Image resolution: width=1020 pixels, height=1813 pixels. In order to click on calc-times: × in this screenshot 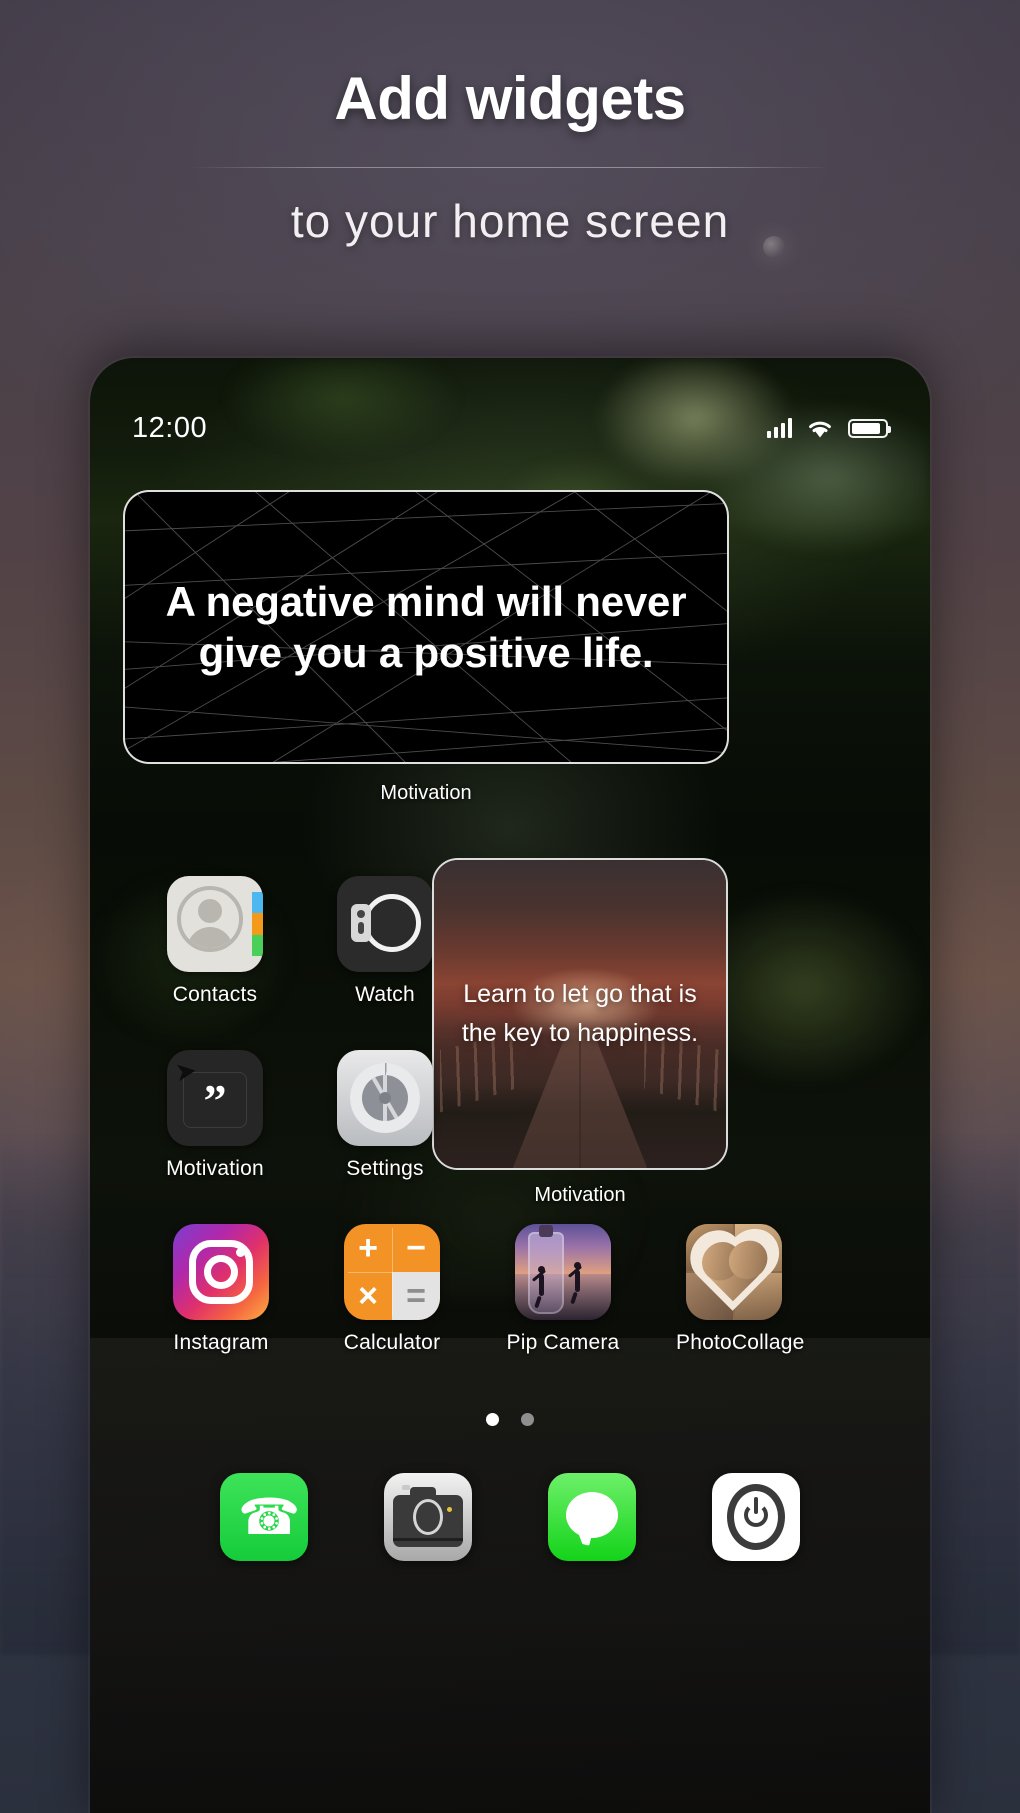, I will do `click(368, 1295)`.